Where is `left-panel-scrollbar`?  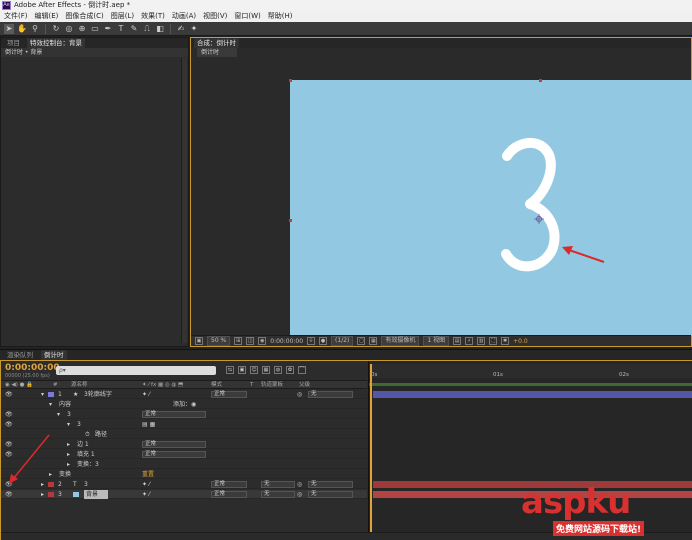 left-panel-scrollbar is located at coordinates (184, 200).